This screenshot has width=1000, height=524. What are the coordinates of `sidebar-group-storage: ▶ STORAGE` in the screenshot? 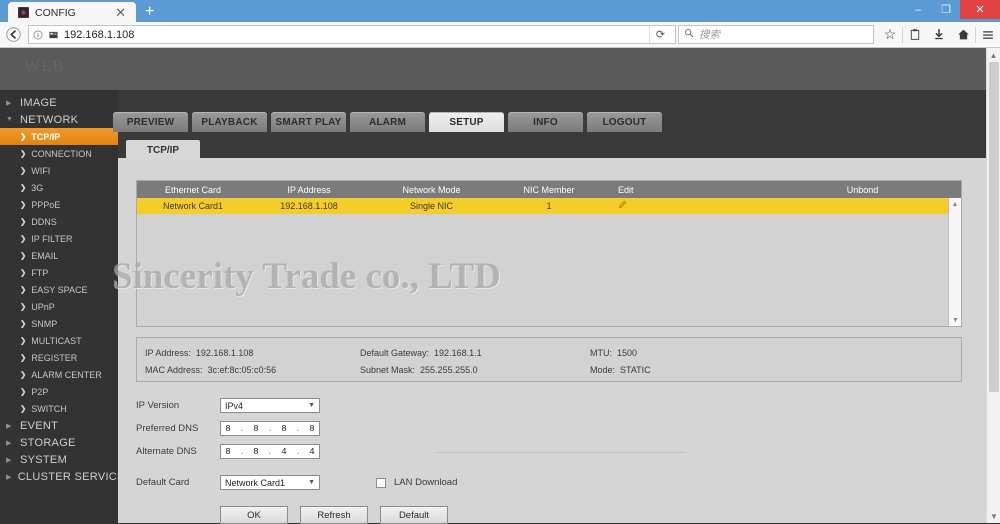 It's located at (59, 442).